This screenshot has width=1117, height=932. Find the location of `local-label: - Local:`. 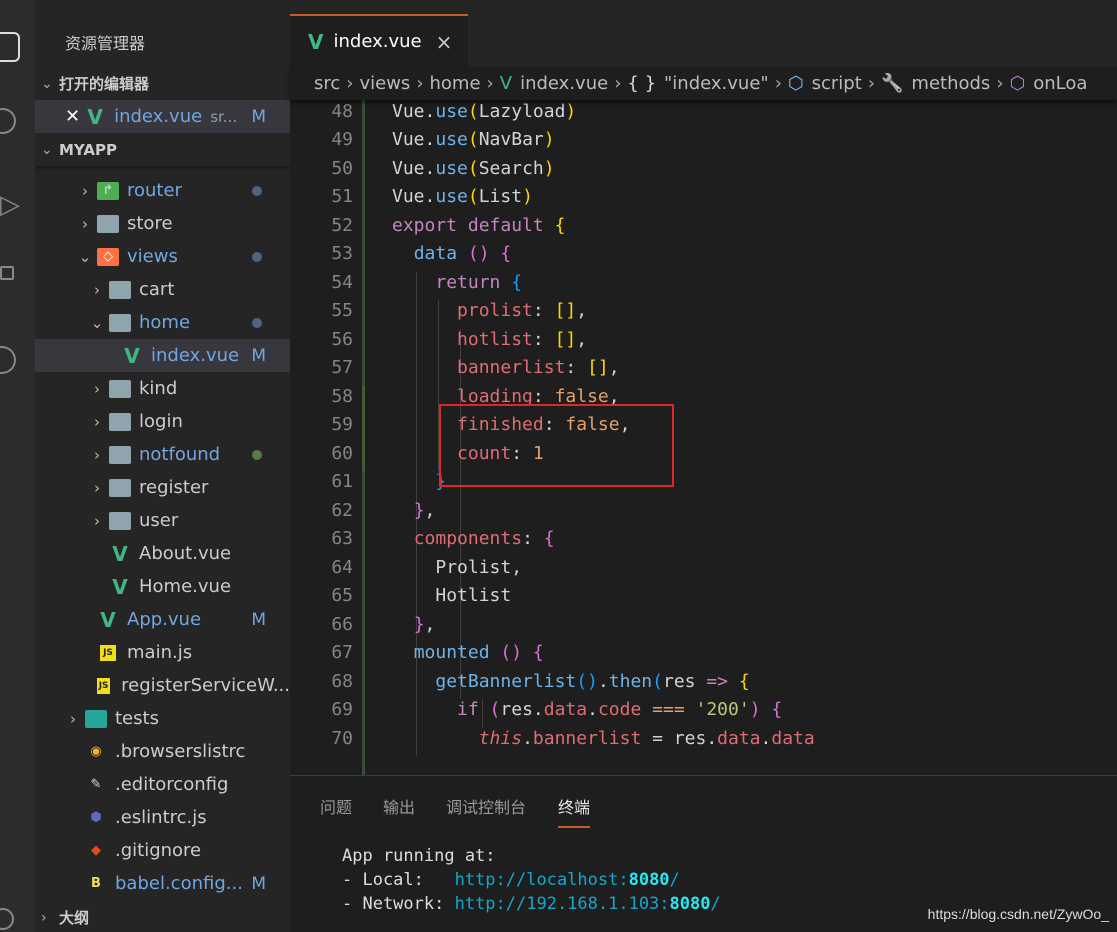

local-label: - Local: is located at coordinates (398, 880).